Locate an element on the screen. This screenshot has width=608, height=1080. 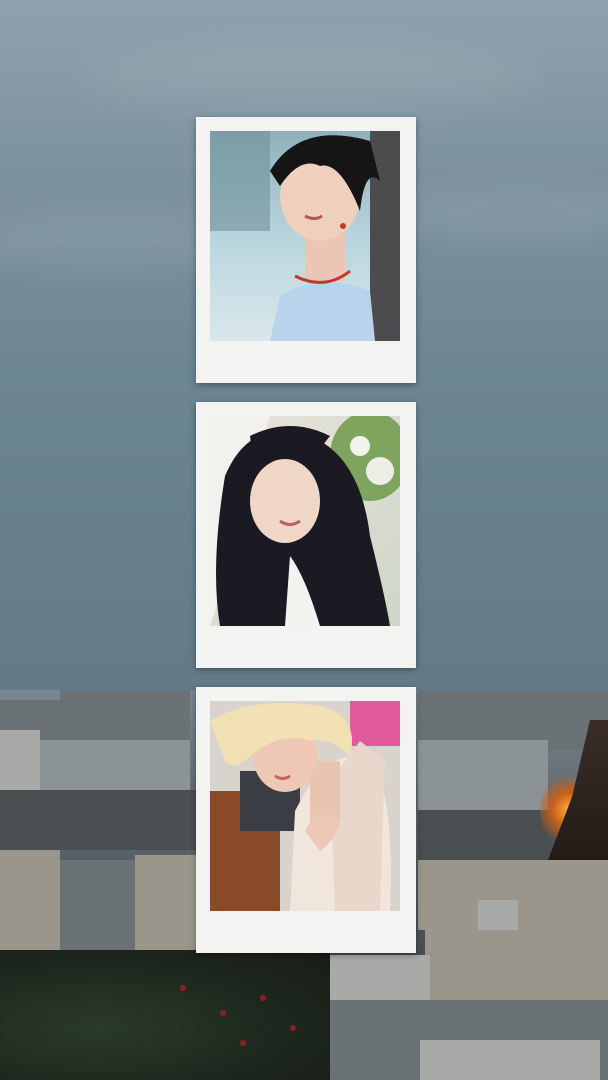
portrait-photo-1-image is located at coordinates (305, 236).